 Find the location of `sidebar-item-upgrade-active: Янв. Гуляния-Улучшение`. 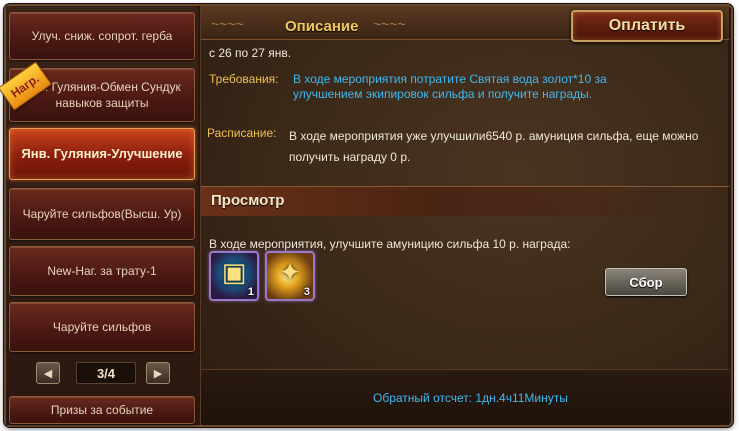

sidebar-item-upgrade-active: Янв. Гуляния-Улучшение is located at coordinates (102, 154).